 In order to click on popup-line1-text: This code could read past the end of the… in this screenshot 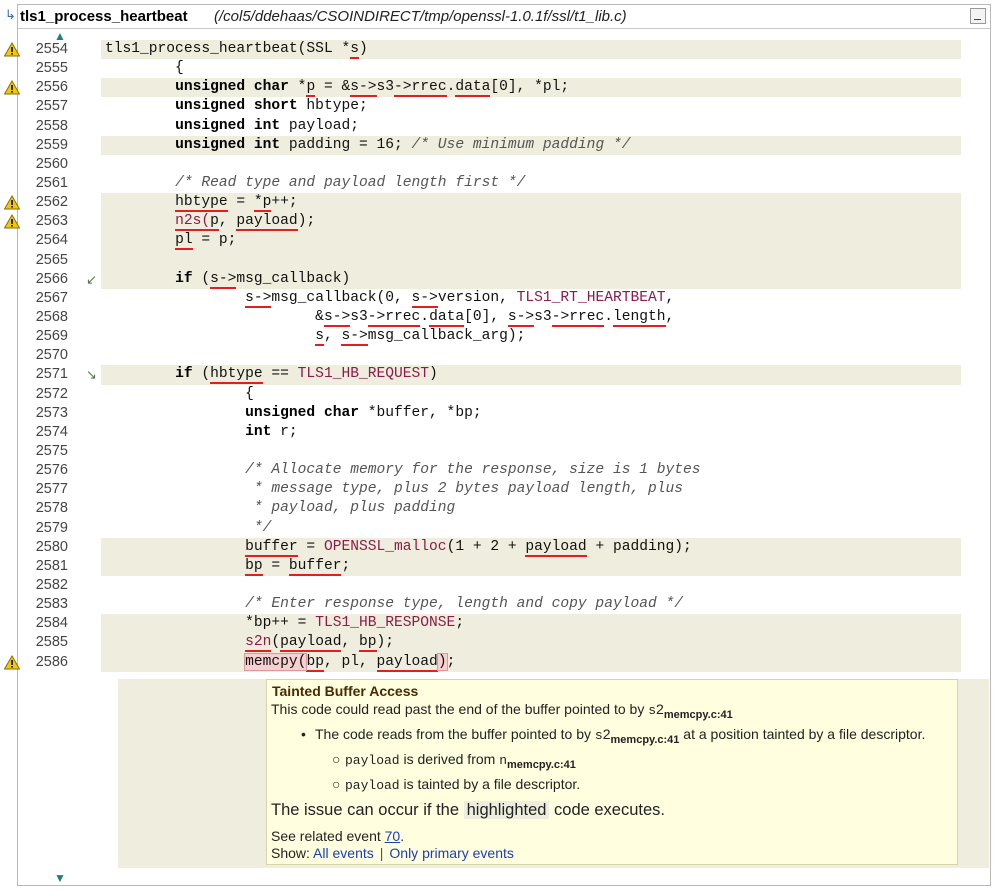, I will do `click(460, 709)`.